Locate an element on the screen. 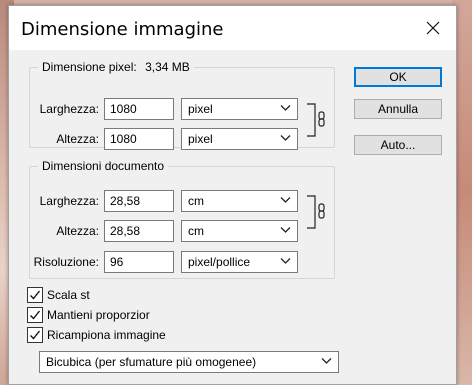  scale-styles-checkbox: Scala st is located at coordinates (58, 295).